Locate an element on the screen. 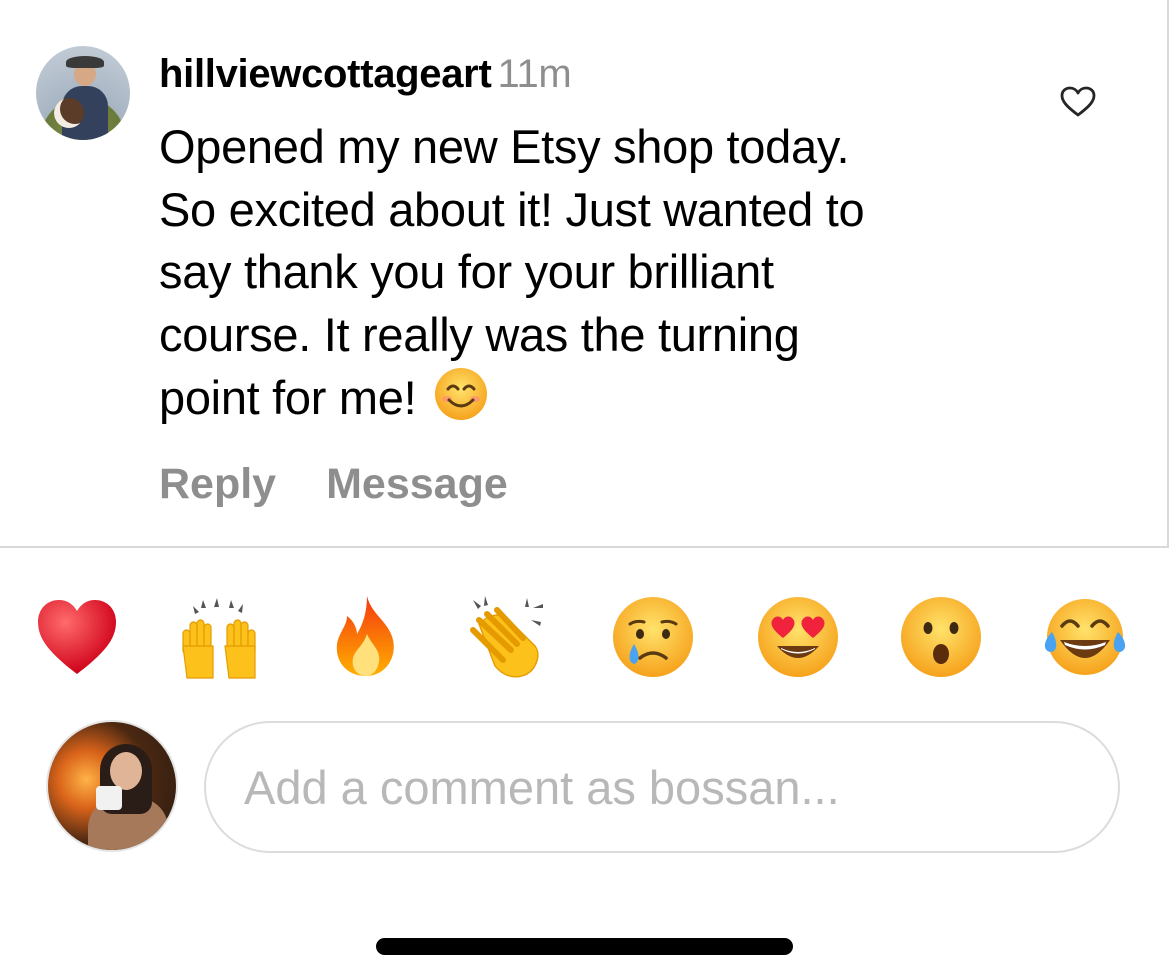 The image size is (1169, 978). reaction-crying-face is located at coordinates (653, 637).